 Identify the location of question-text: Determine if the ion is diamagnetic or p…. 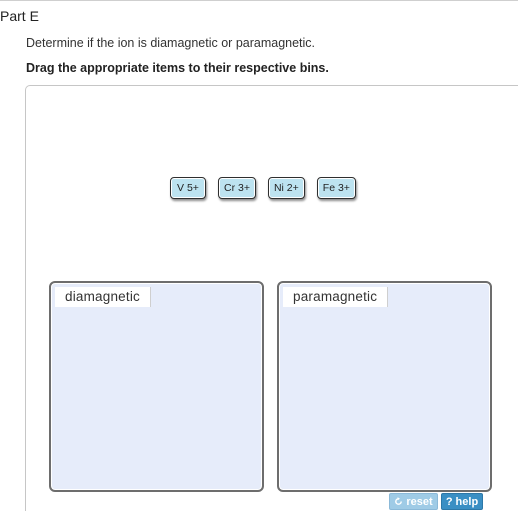
(171, 43).